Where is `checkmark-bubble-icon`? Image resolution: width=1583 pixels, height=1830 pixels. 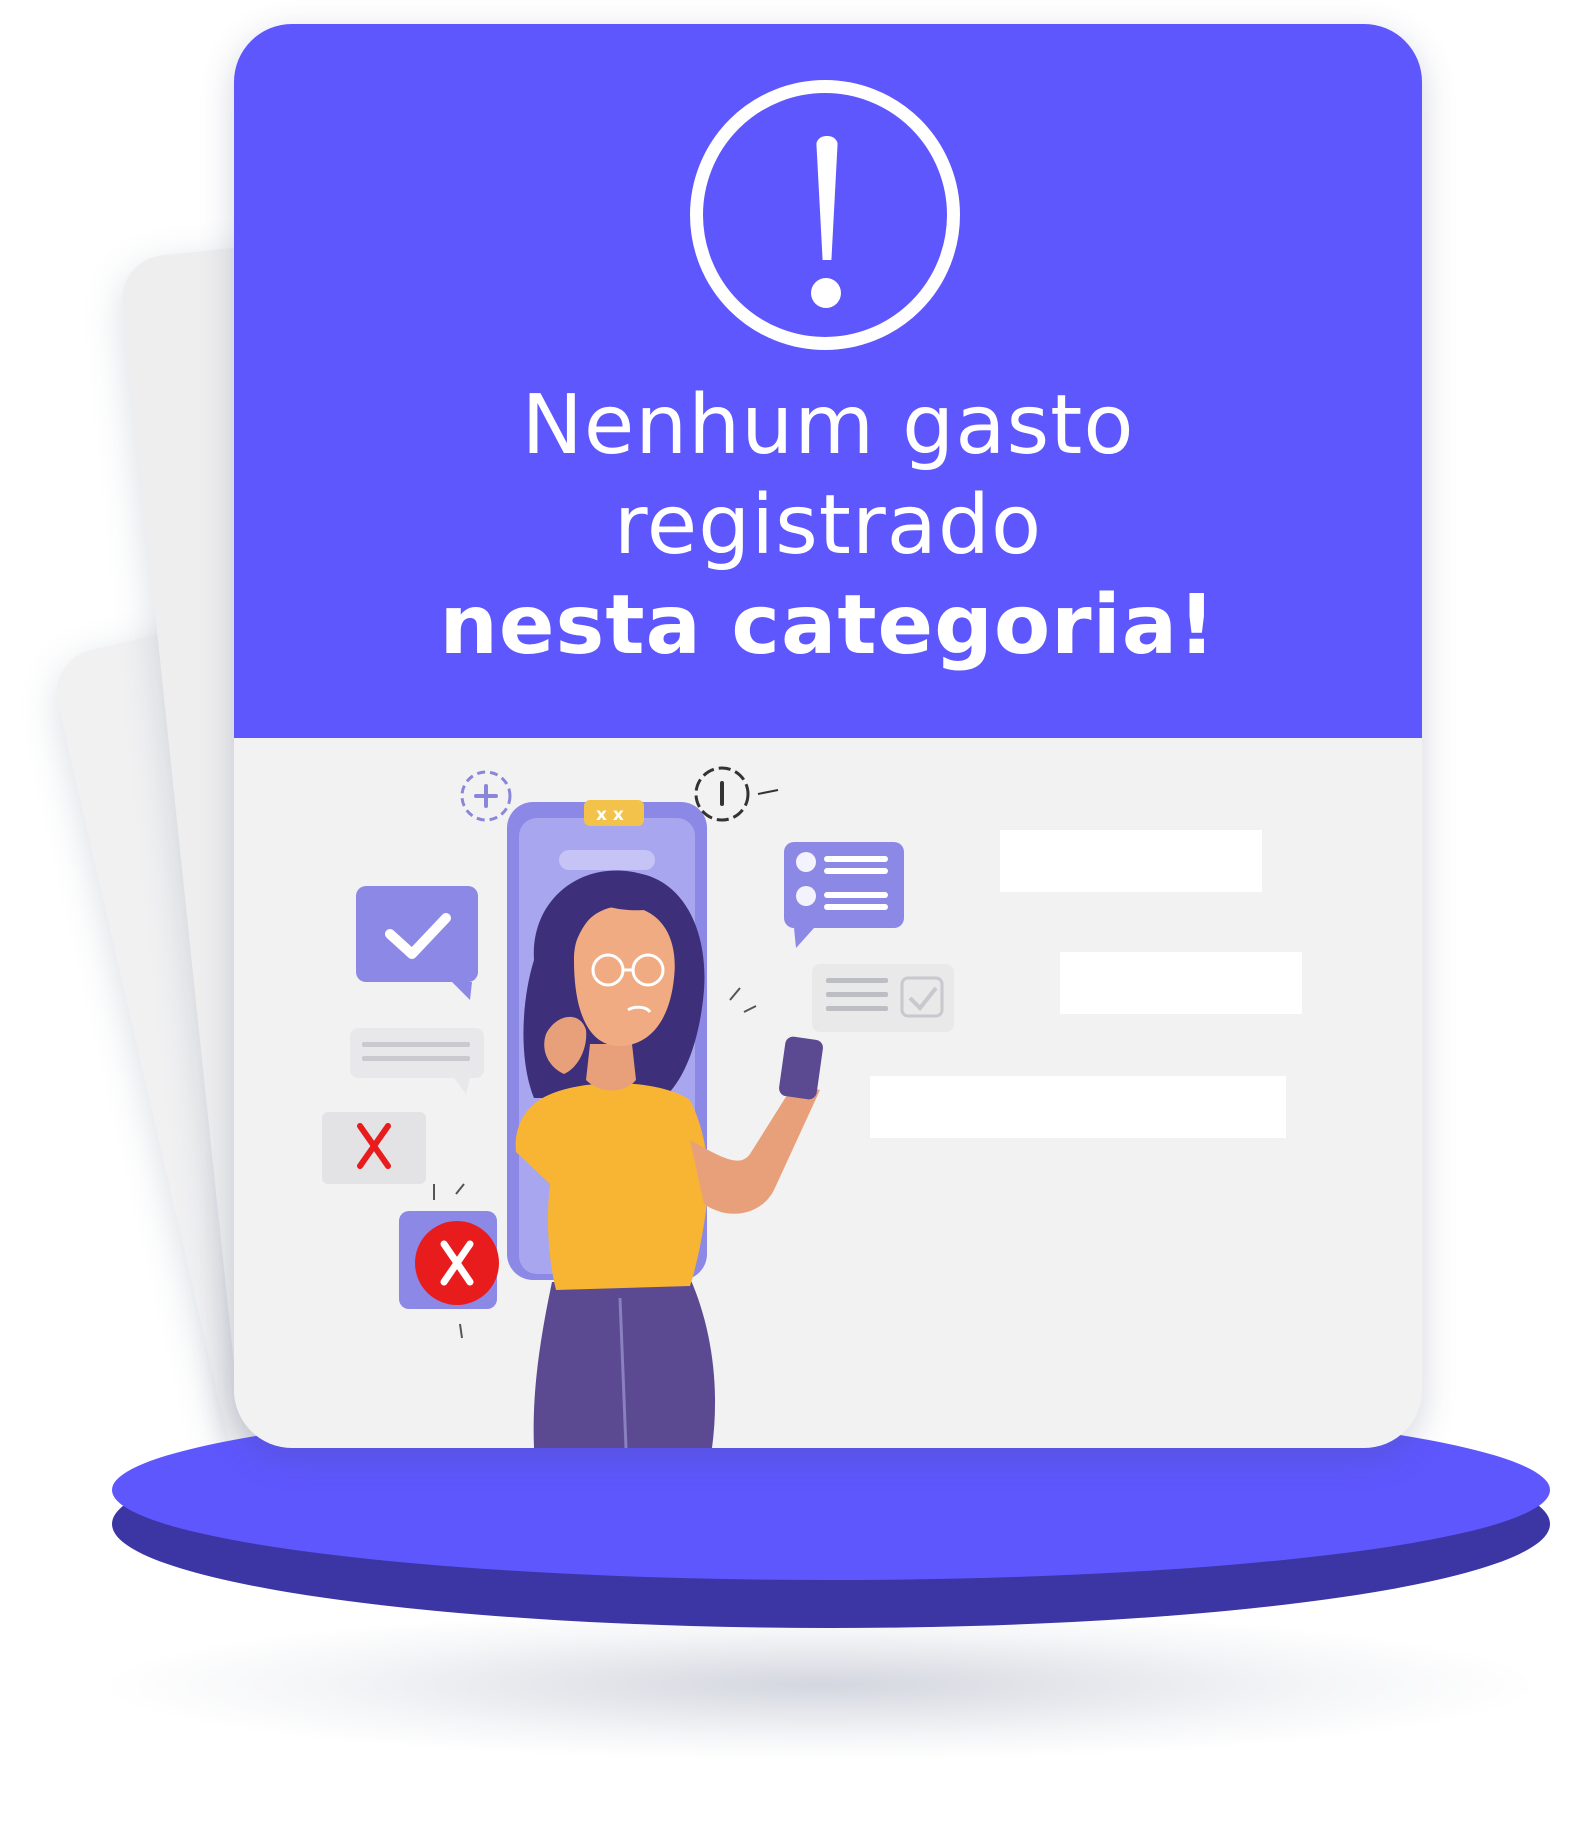
checkmark-bubble-icon is located at coordinates (417, 943).